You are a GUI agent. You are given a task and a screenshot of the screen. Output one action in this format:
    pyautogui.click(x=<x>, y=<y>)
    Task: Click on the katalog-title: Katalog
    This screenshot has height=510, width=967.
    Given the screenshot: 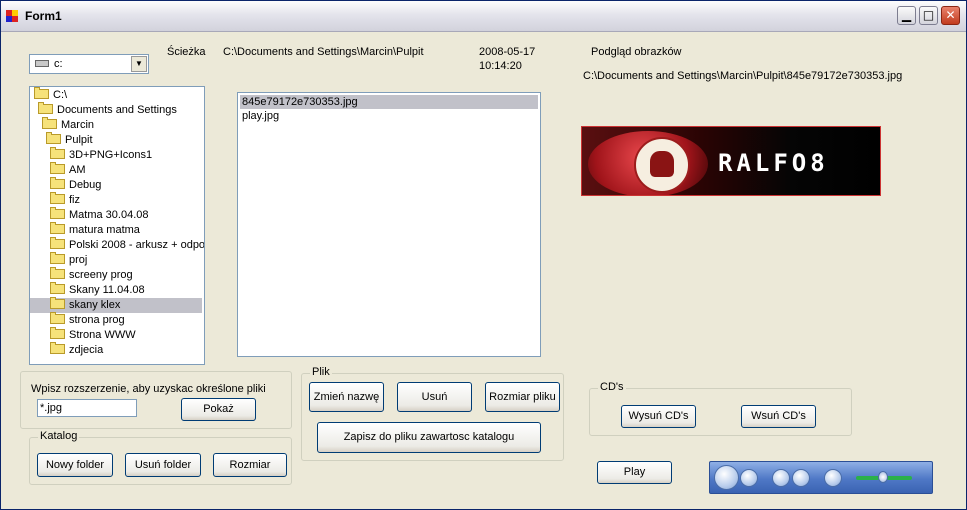 What is the action you would take?
    pyautogui.click(x=59, y=436)
    